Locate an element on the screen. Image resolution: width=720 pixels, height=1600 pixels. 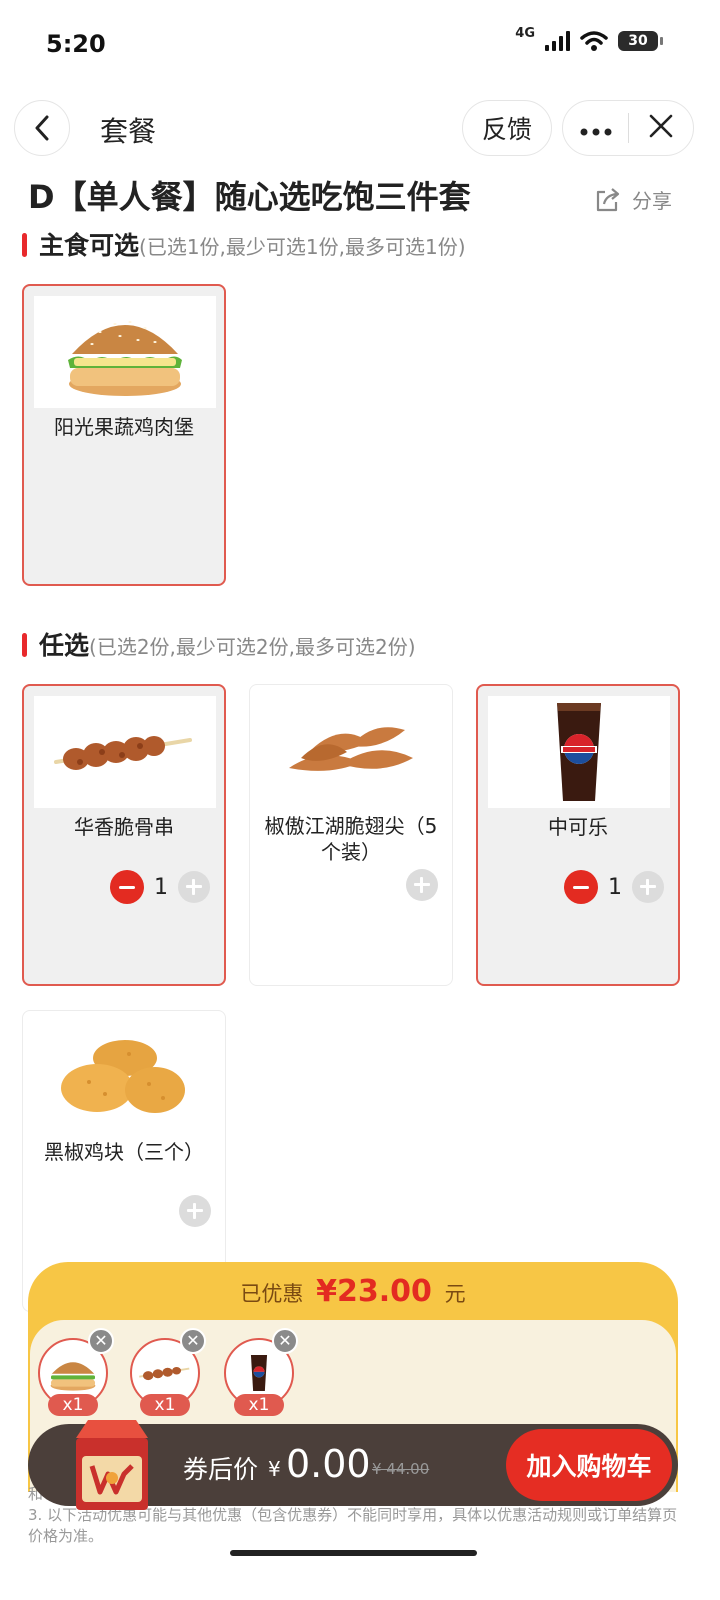
page-title: 套餐 is located at coordinates (128, 131).